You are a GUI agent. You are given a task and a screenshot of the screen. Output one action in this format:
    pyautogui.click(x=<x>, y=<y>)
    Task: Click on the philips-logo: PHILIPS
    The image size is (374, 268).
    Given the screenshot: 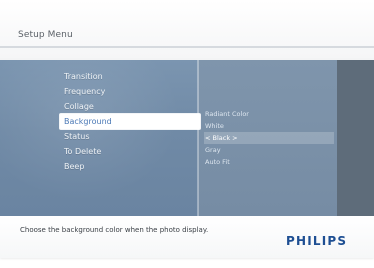 What is the action you would take?
    pyautogui.click(x=317, y=241)
    